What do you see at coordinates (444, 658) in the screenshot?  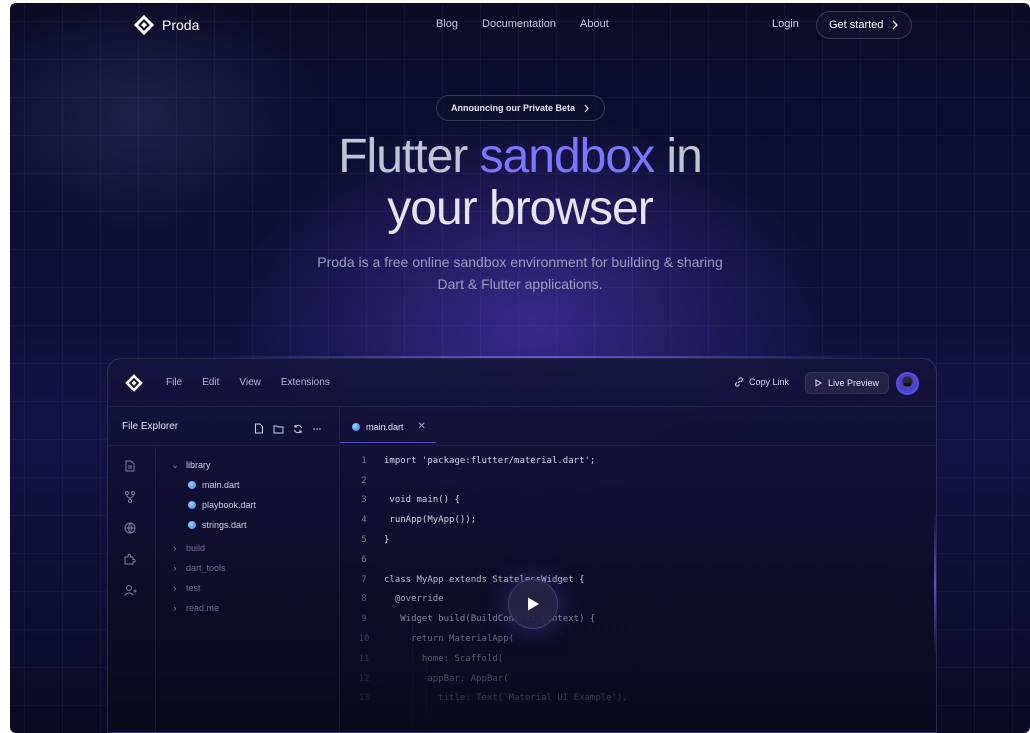 I see `code-text: home: Scaffold(` at bounding box center [444, 658].